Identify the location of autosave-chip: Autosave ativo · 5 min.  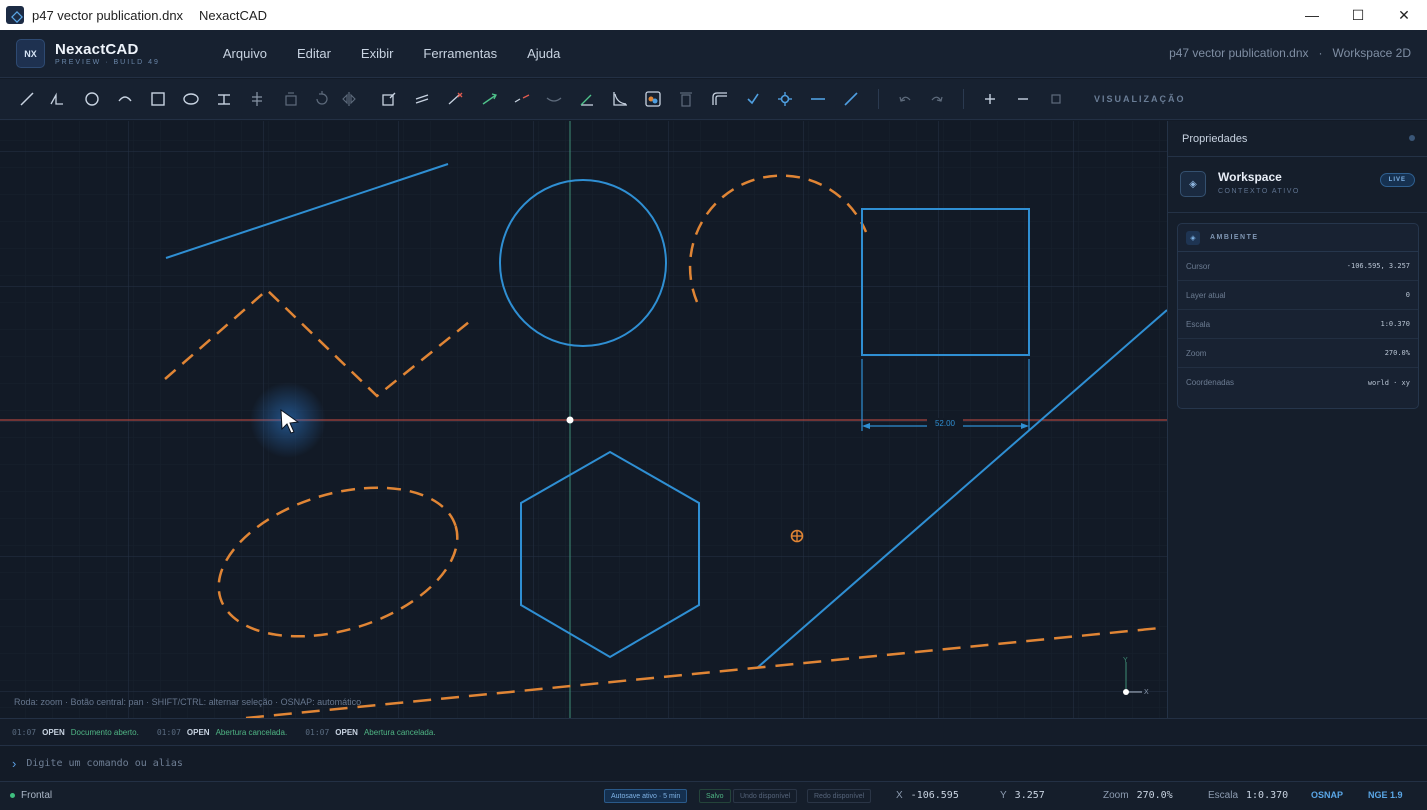
(646, 796).